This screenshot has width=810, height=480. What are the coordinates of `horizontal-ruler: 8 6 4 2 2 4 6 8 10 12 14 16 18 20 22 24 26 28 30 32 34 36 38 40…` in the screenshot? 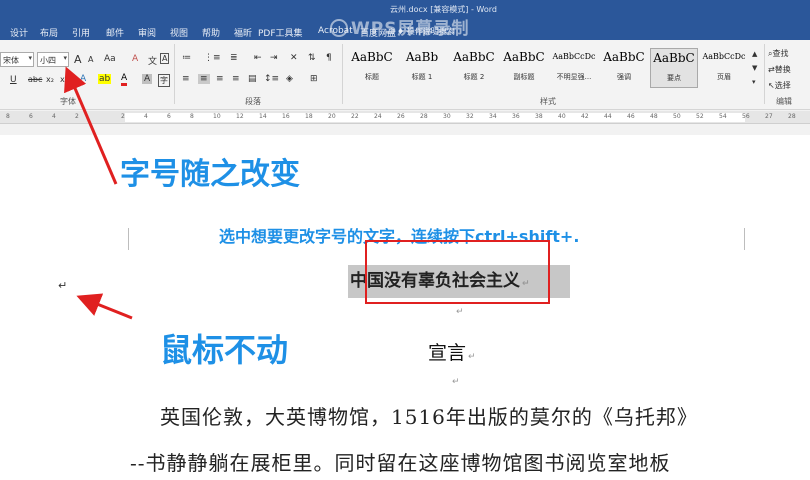 It's located at (405, 117).